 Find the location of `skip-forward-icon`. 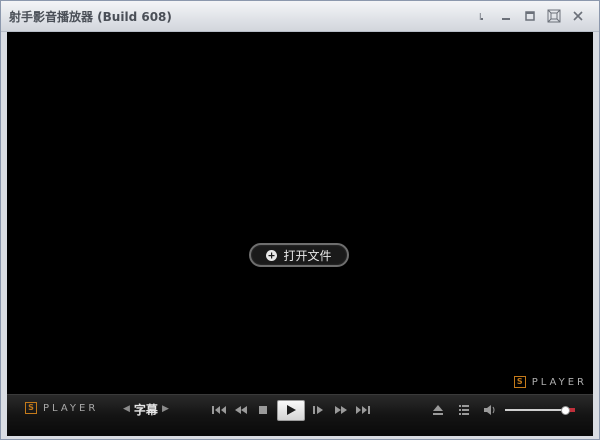

skip-forward-icon is located at coordinates (363, 410).